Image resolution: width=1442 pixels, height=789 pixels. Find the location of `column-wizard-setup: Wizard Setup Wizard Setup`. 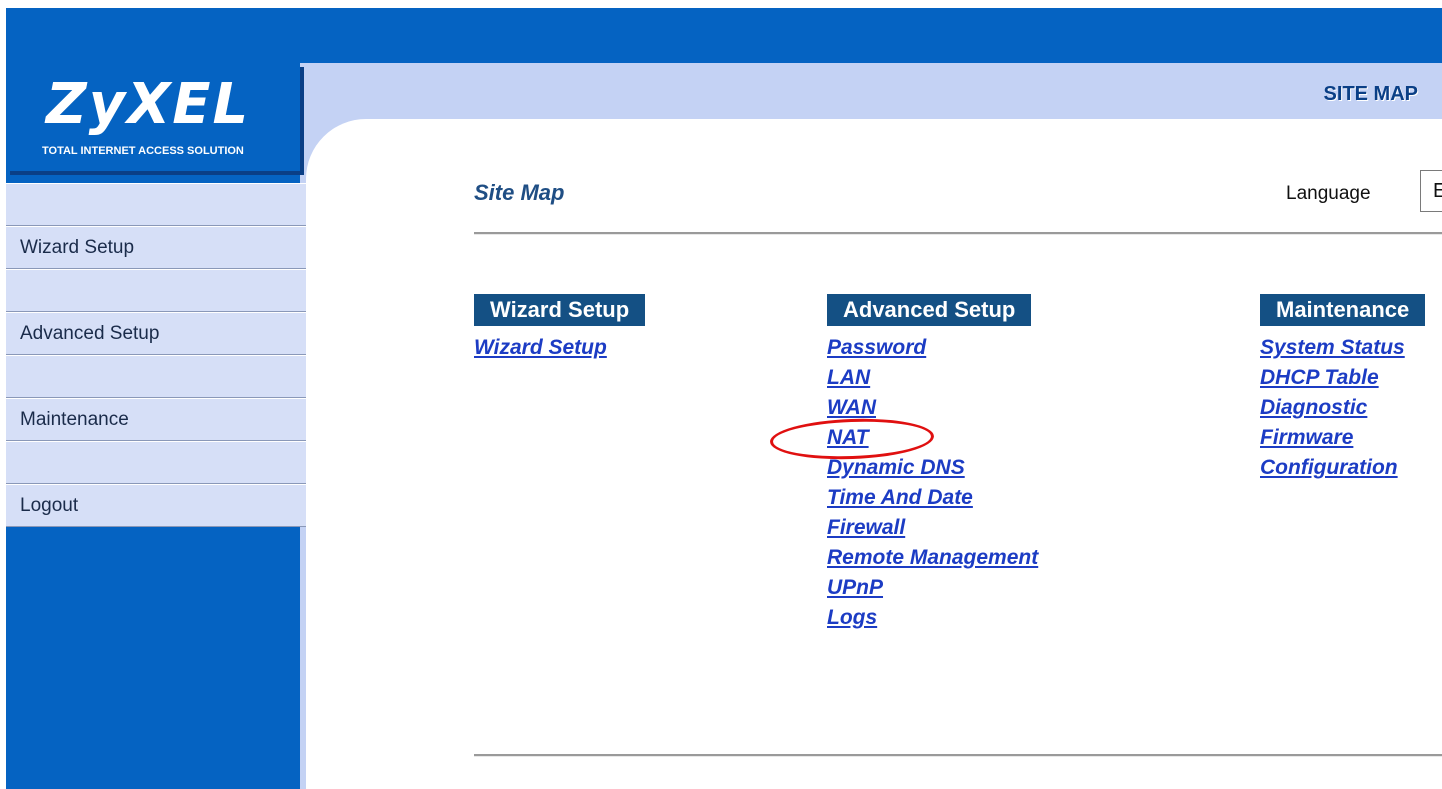

column-wizard-setup: Wizard Setup Wizard Setup is located at coordinates (560, 328).